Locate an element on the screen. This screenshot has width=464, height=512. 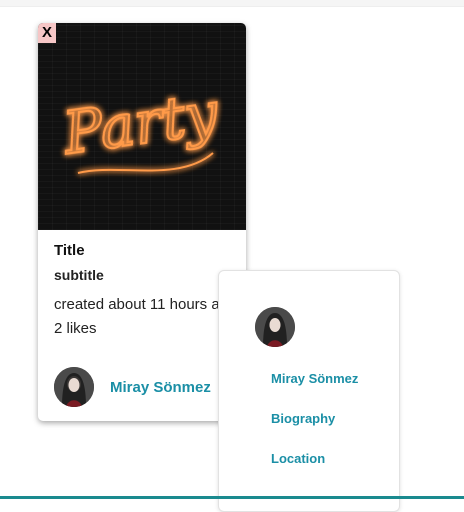
top-bar is located at coordinates (232, 3).